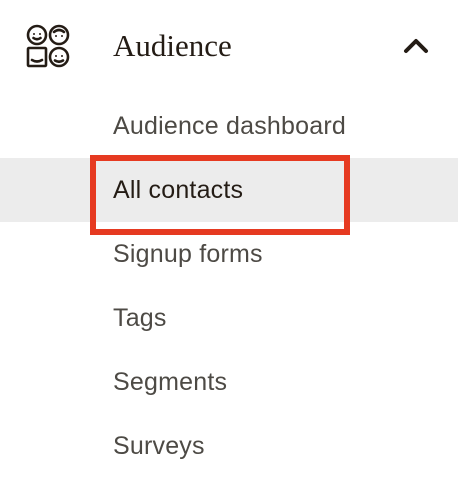  I want to click on section-title: Audience, so click(172, 45).